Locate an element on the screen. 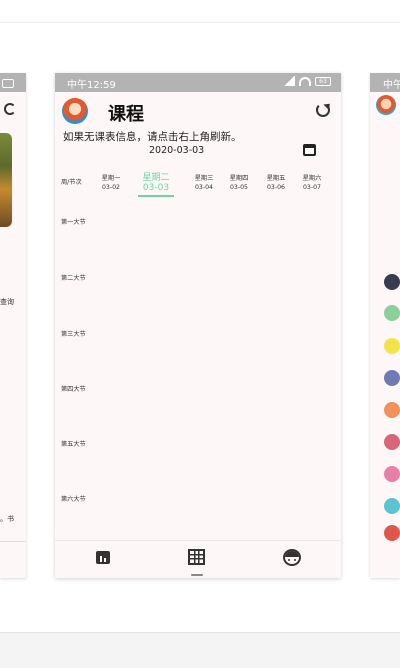 The width and height of the screenshot is (400, 668). nav-active-indicator is located at coordinates (197, 575).